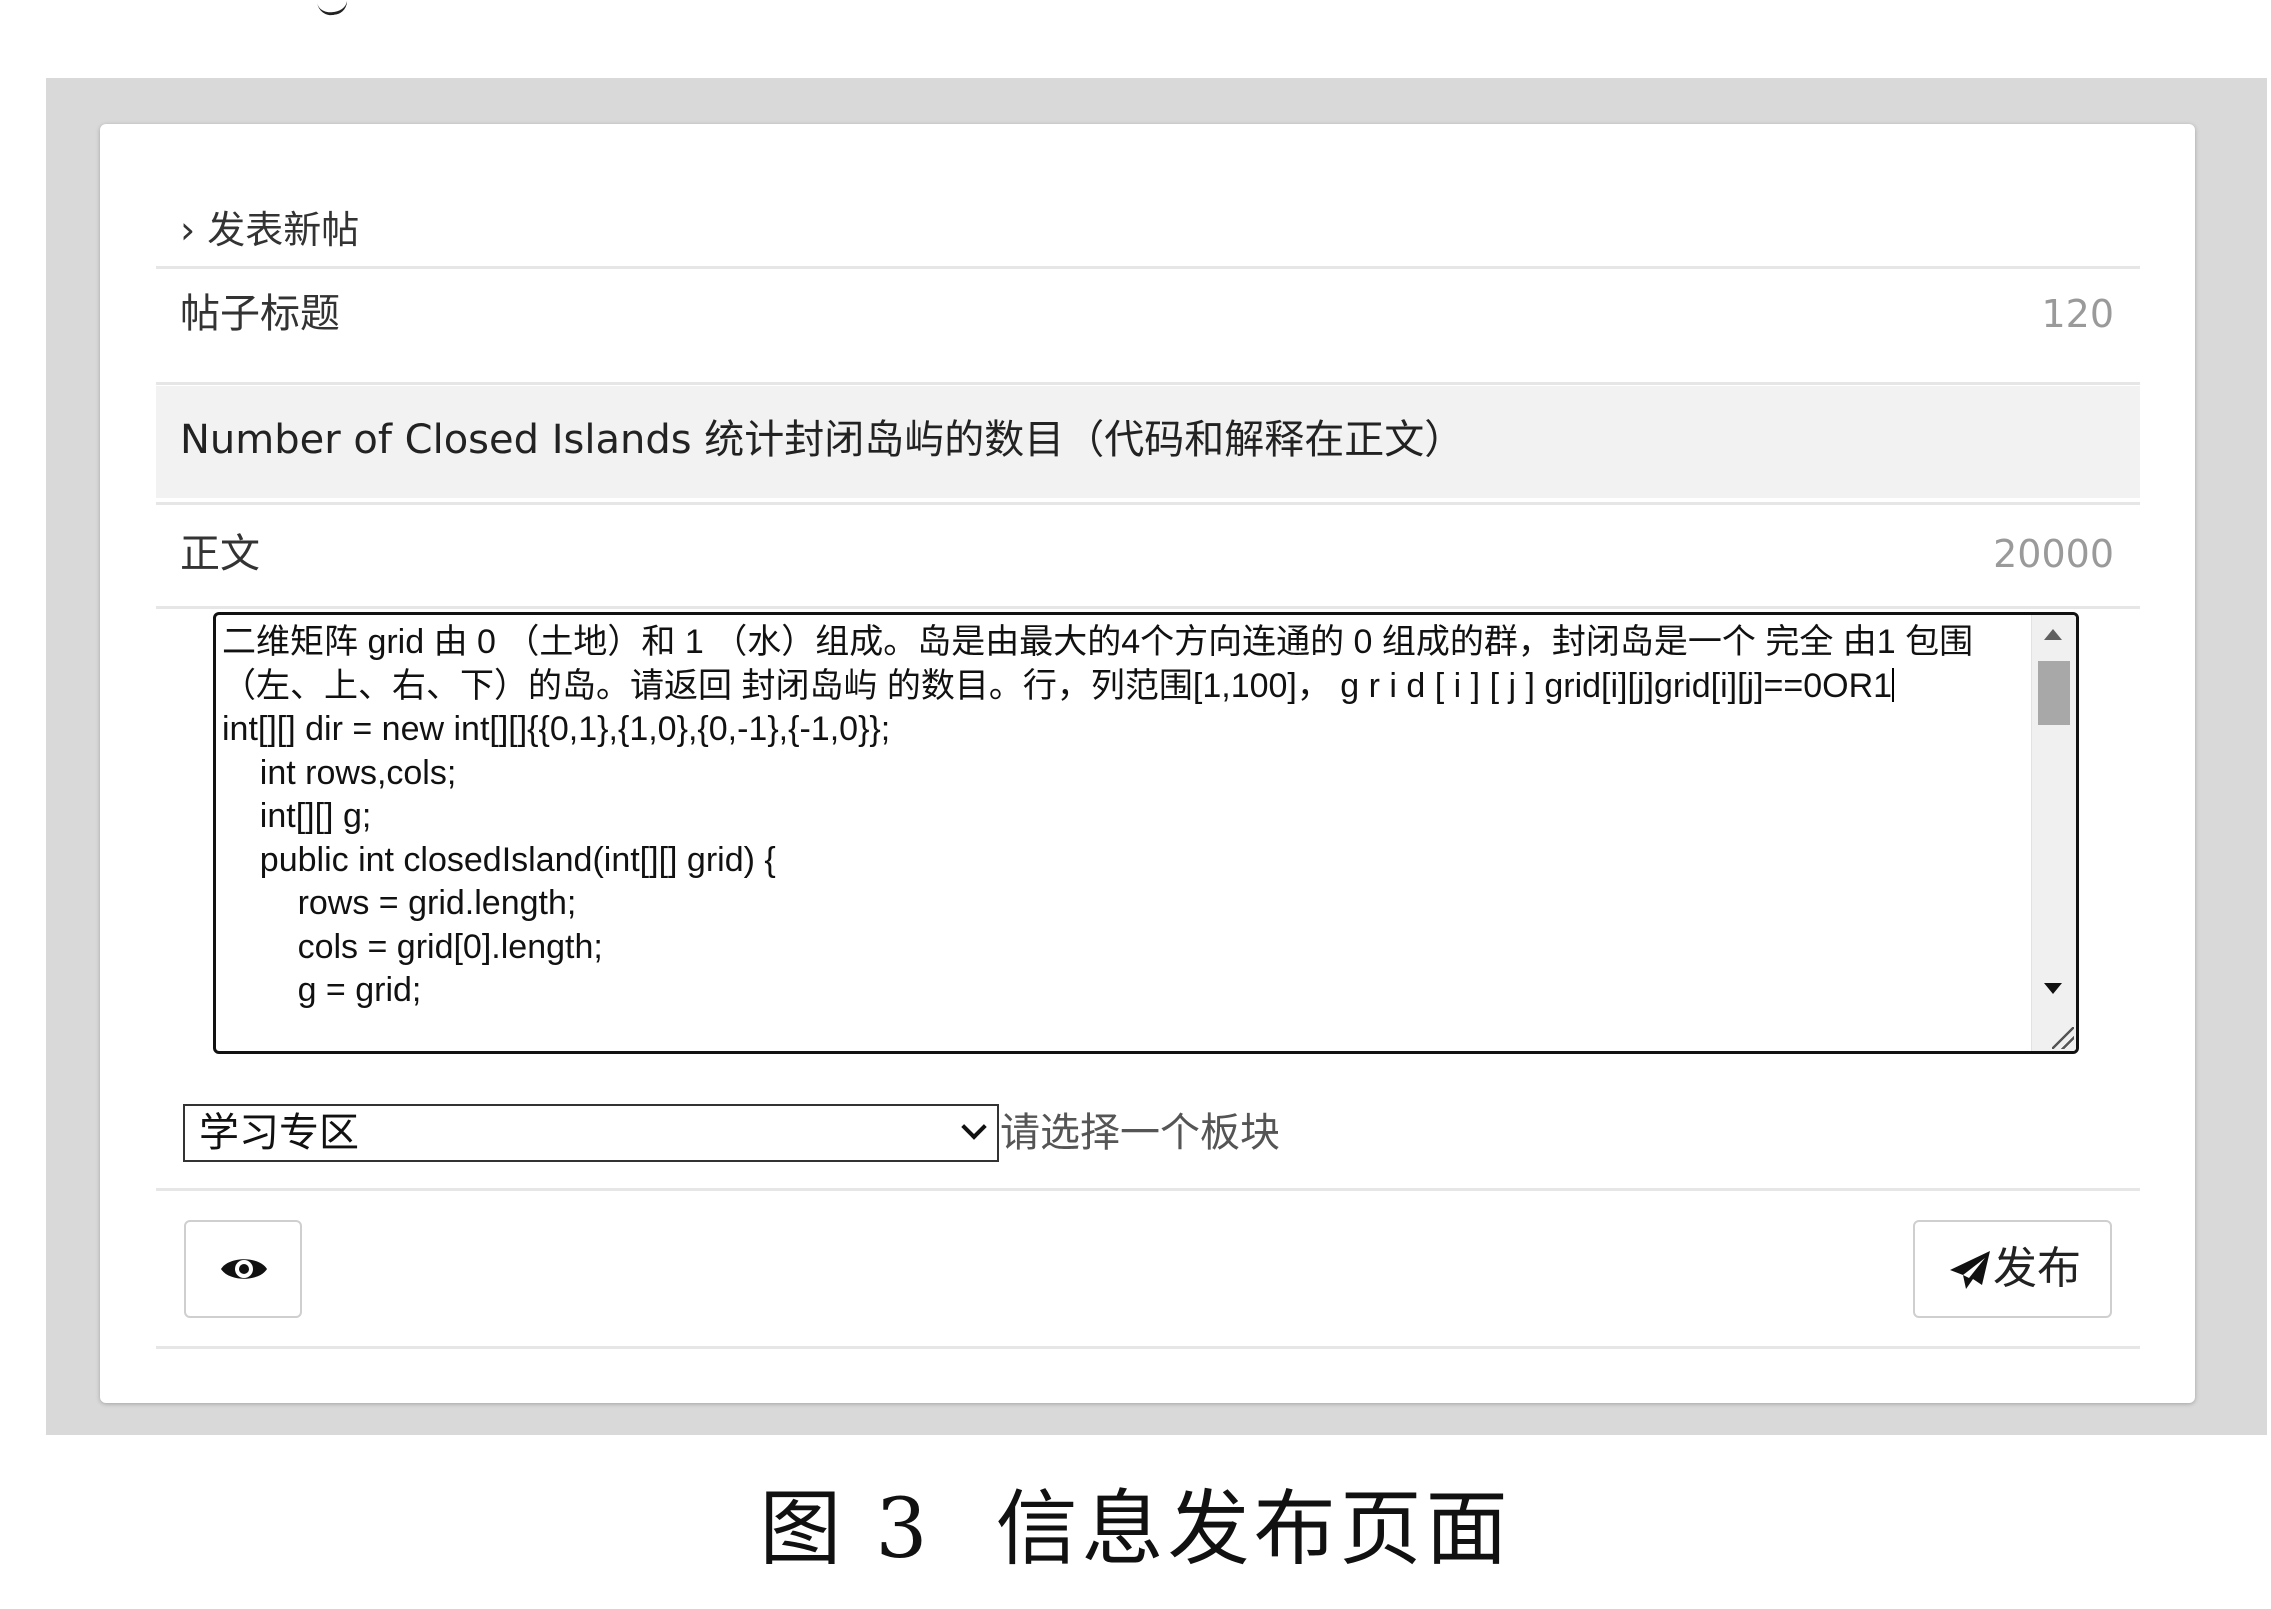 The image size is (2271, 1609). What do you see at coordinates (591, 1133) in the screenshot?
I see `section-select: 学习专区` at bounding box center [591, 1133].